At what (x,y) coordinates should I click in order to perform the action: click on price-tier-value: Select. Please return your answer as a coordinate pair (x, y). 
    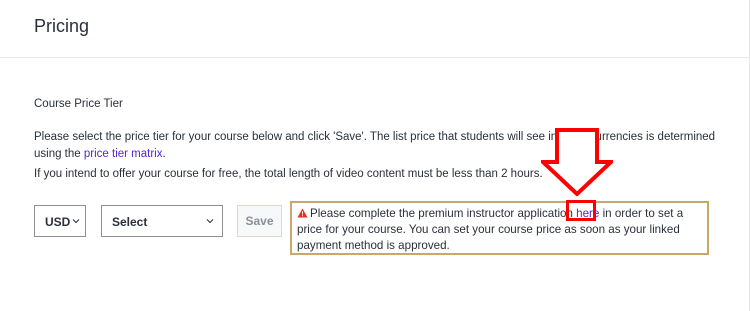
    Looking at the image, I should click on (130, 222).